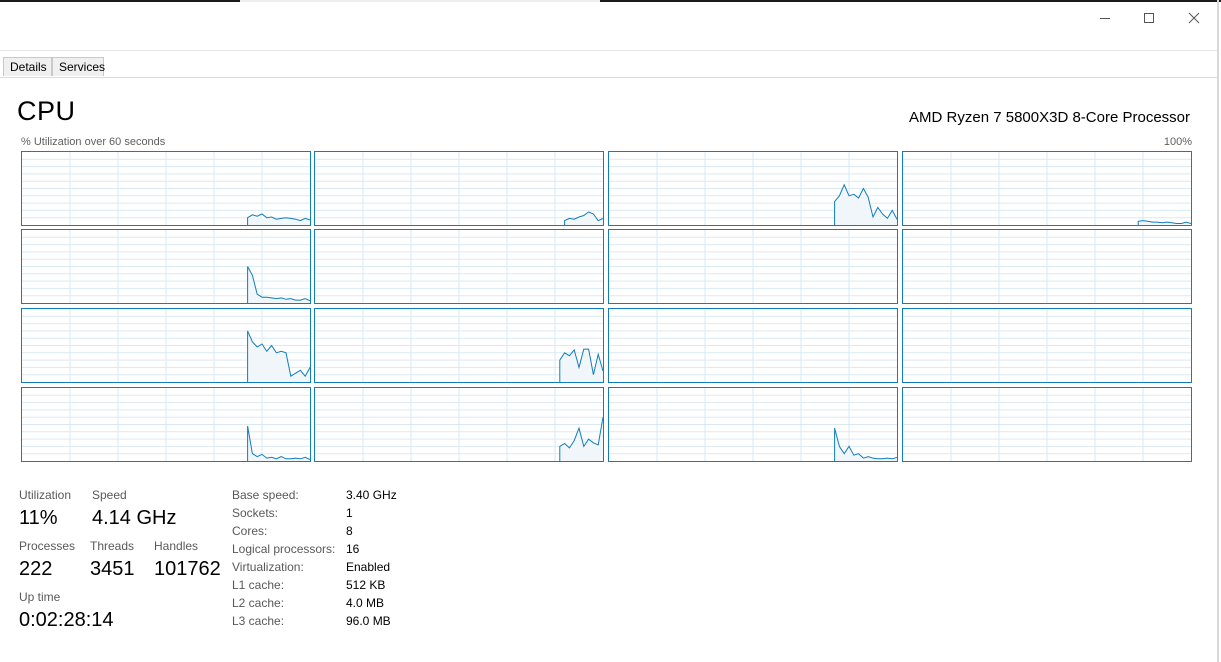 The width and height of the screenshot is (1221, 662). What do you see at coordinates (93, 142) in the screenshot?
I see `graph-caption: % Utilization over 60 seconds` at bounding box center [93, 142].